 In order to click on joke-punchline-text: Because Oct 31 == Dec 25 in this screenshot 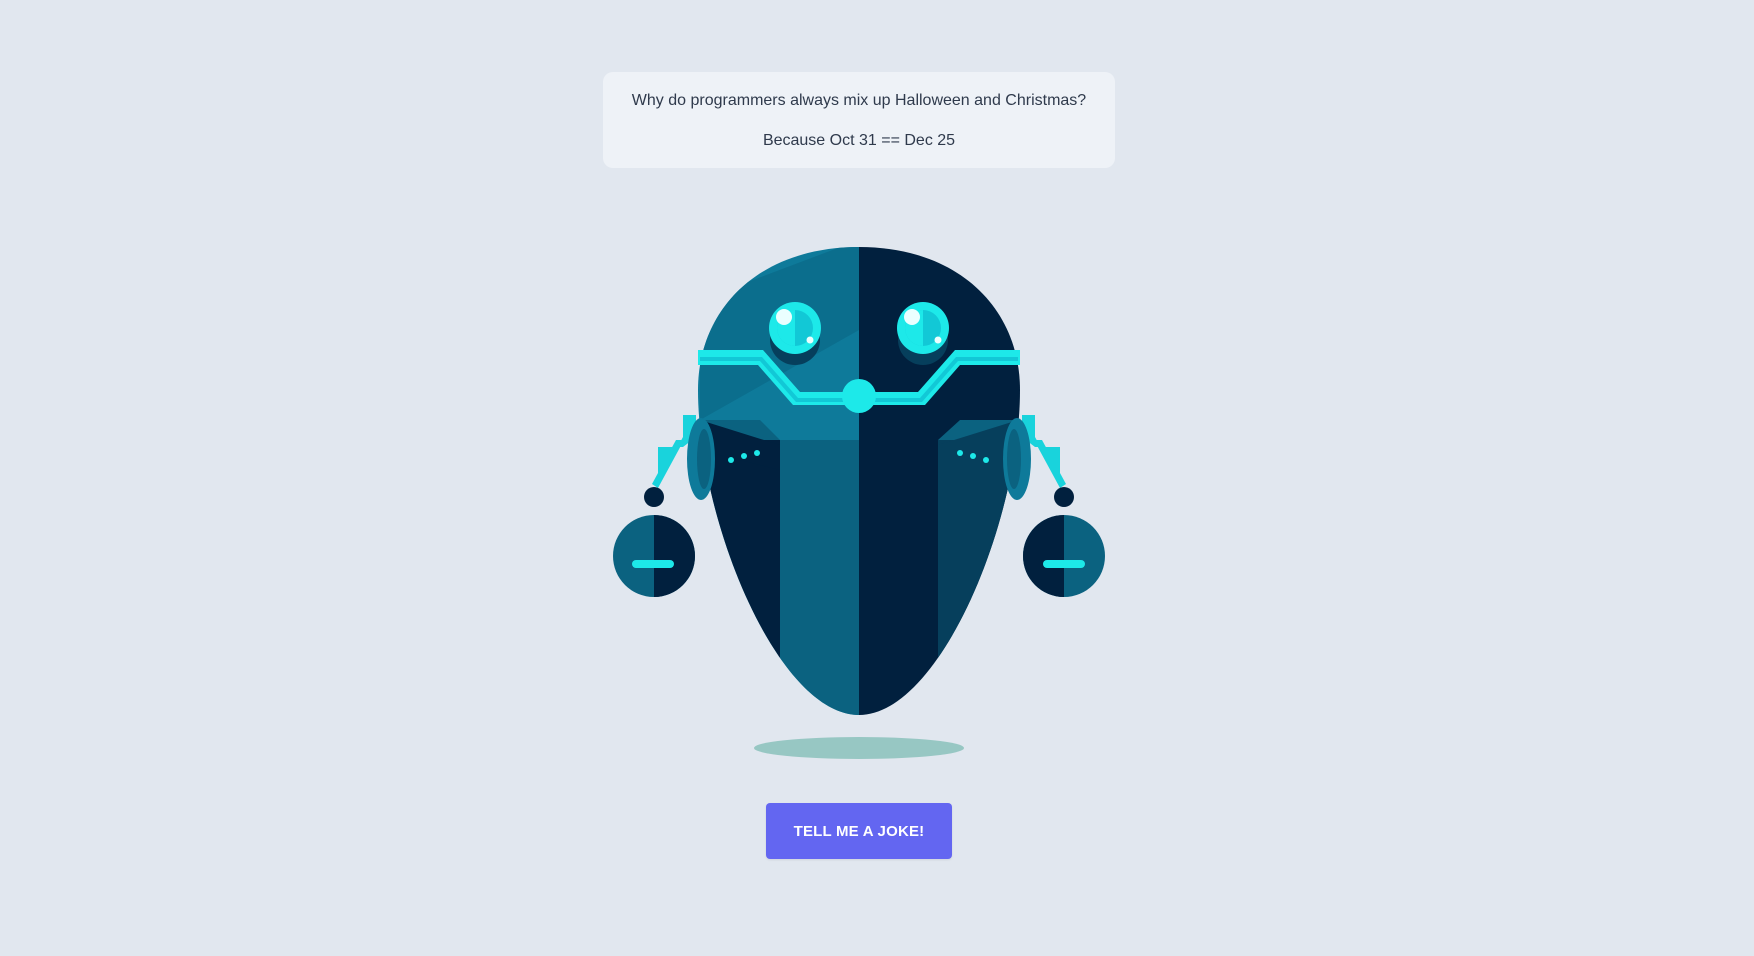, I will do `click(859, 140)`.